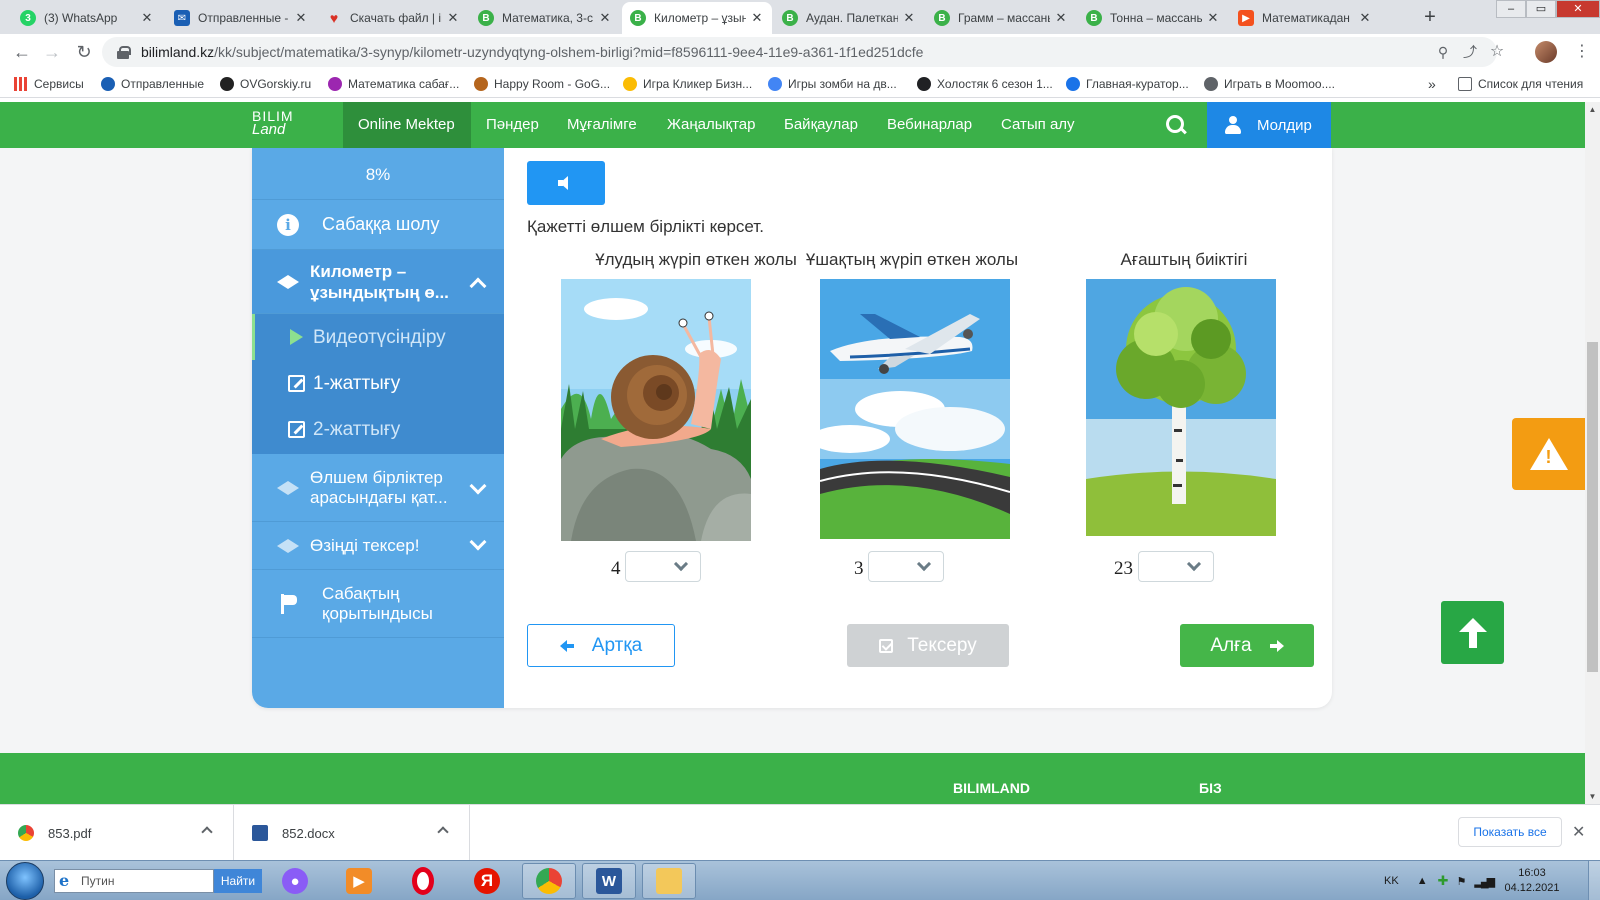  Describe the element at coordinates (1594, 880) in the screenshot. I see `show-desktop-button` at that location.